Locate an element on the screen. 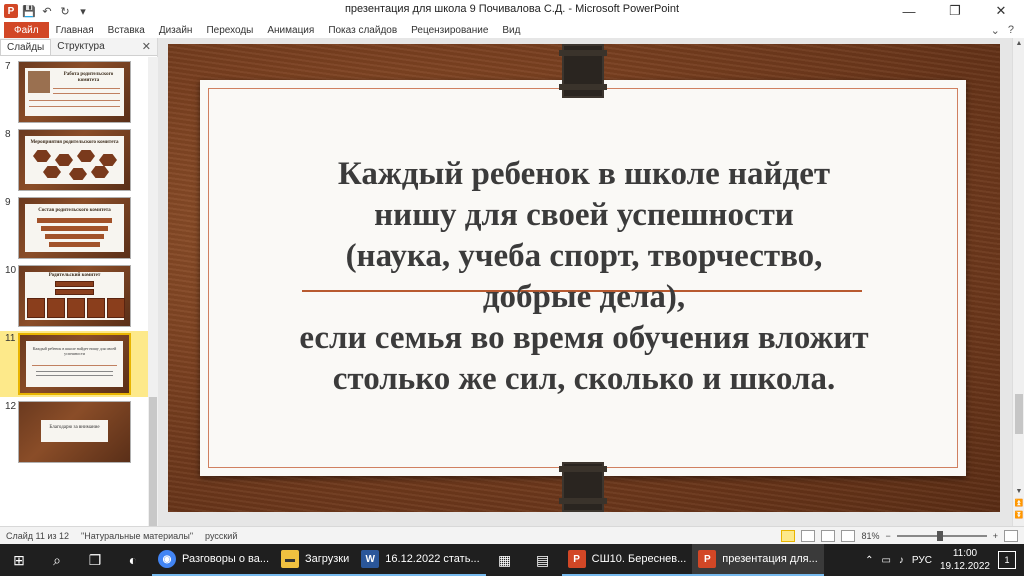 The height and width of the screenshot is (576, 1024). slide-thumbnail-9: 9 Состав родительского комитета is located at coordinates (74, 228).